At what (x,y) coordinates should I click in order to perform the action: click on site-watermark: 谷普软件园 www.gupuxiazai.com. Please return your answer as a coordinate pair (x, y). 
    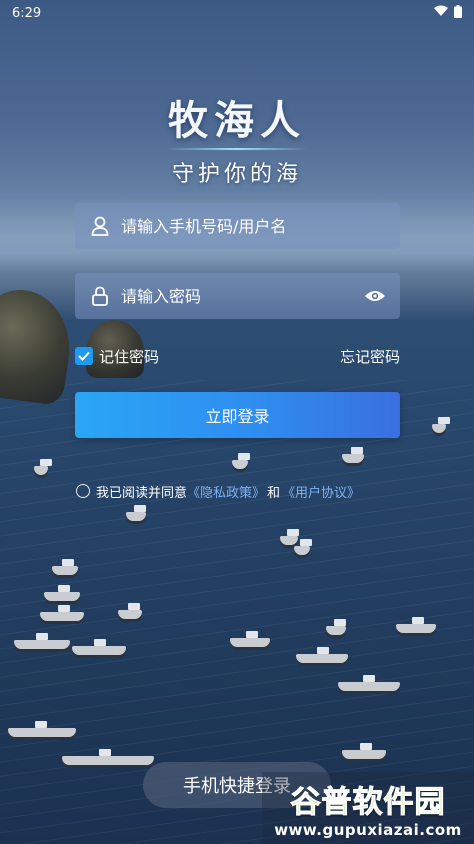
    Looking at the image, I should click on (368, 808).